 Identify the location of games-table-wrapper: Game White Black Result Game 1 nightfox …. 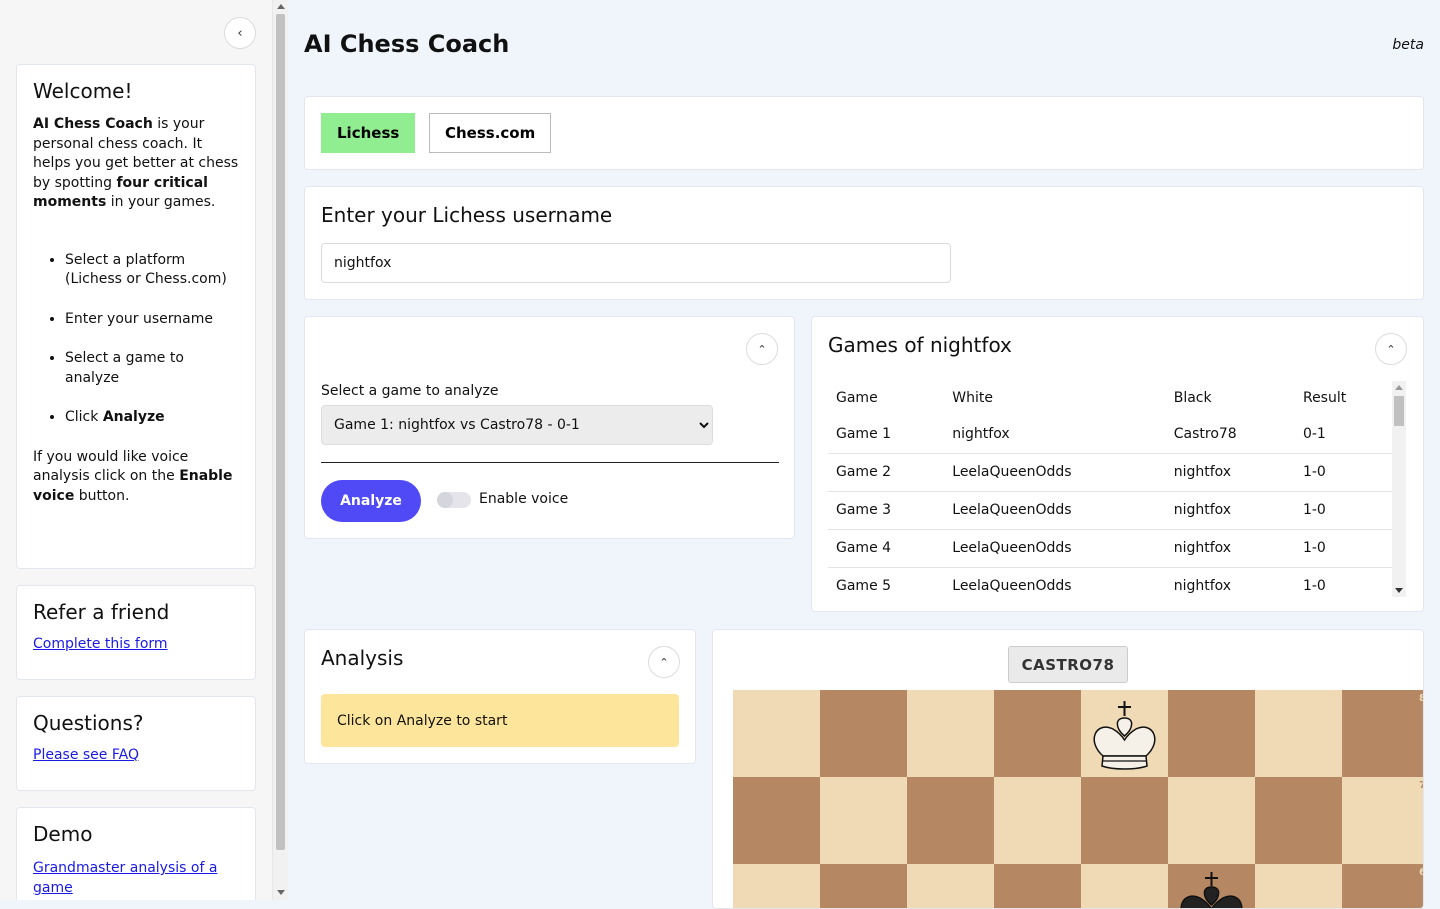
(1118, 489).